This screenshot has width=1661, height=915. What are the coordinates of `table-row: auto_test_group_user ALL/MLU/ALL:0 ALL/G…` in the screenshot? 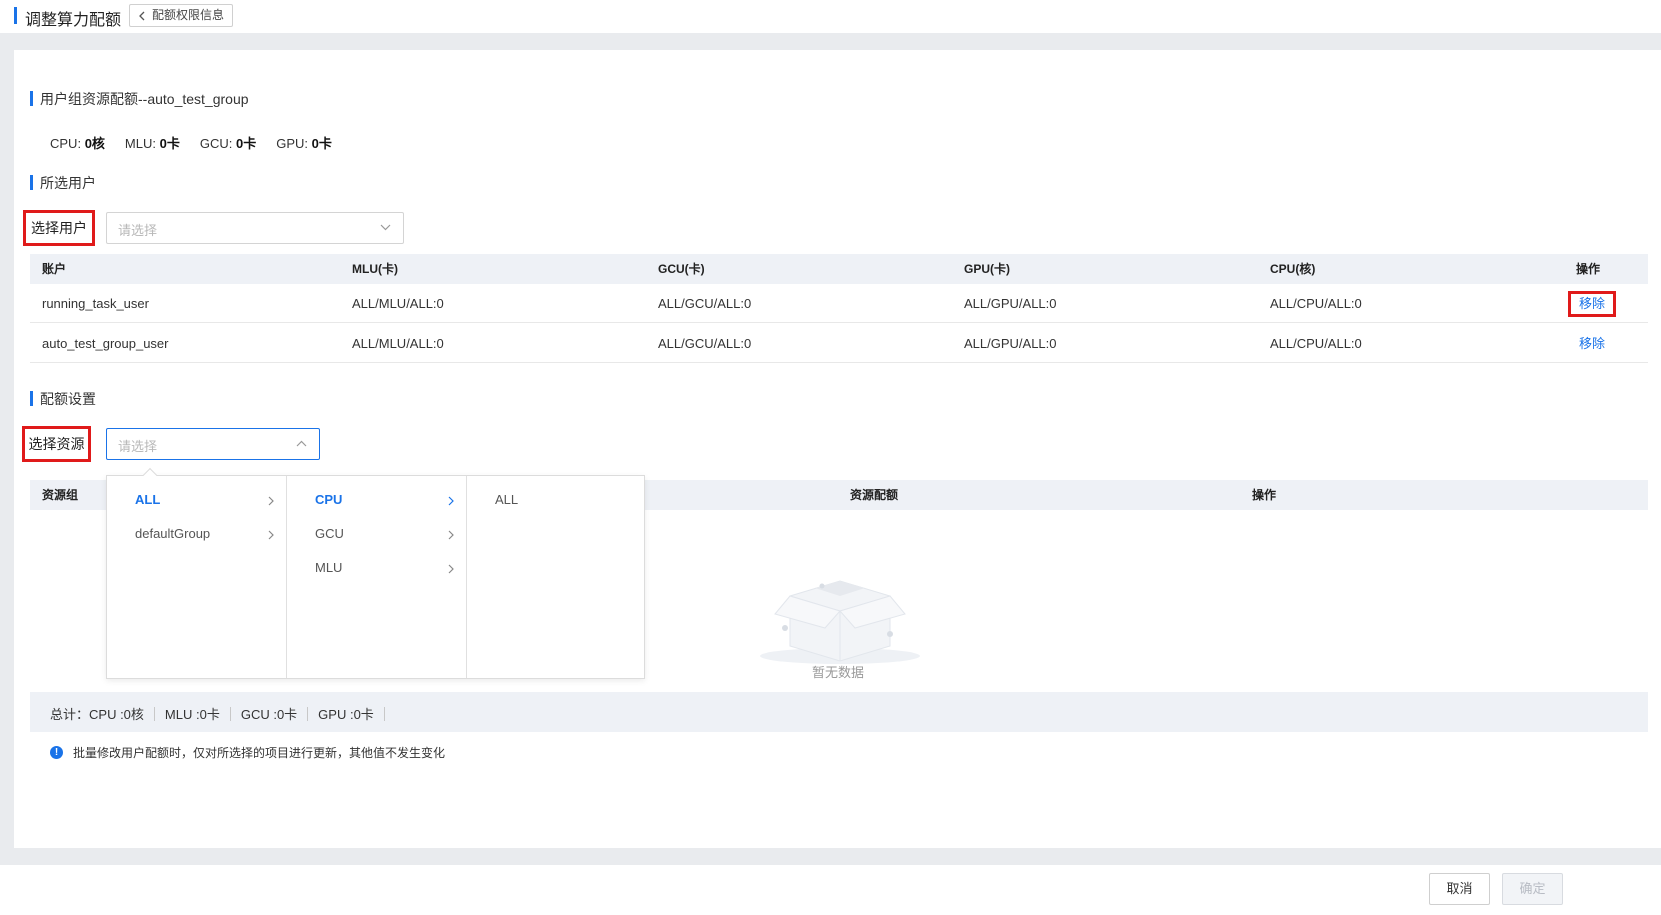 It's located at (839, 343).